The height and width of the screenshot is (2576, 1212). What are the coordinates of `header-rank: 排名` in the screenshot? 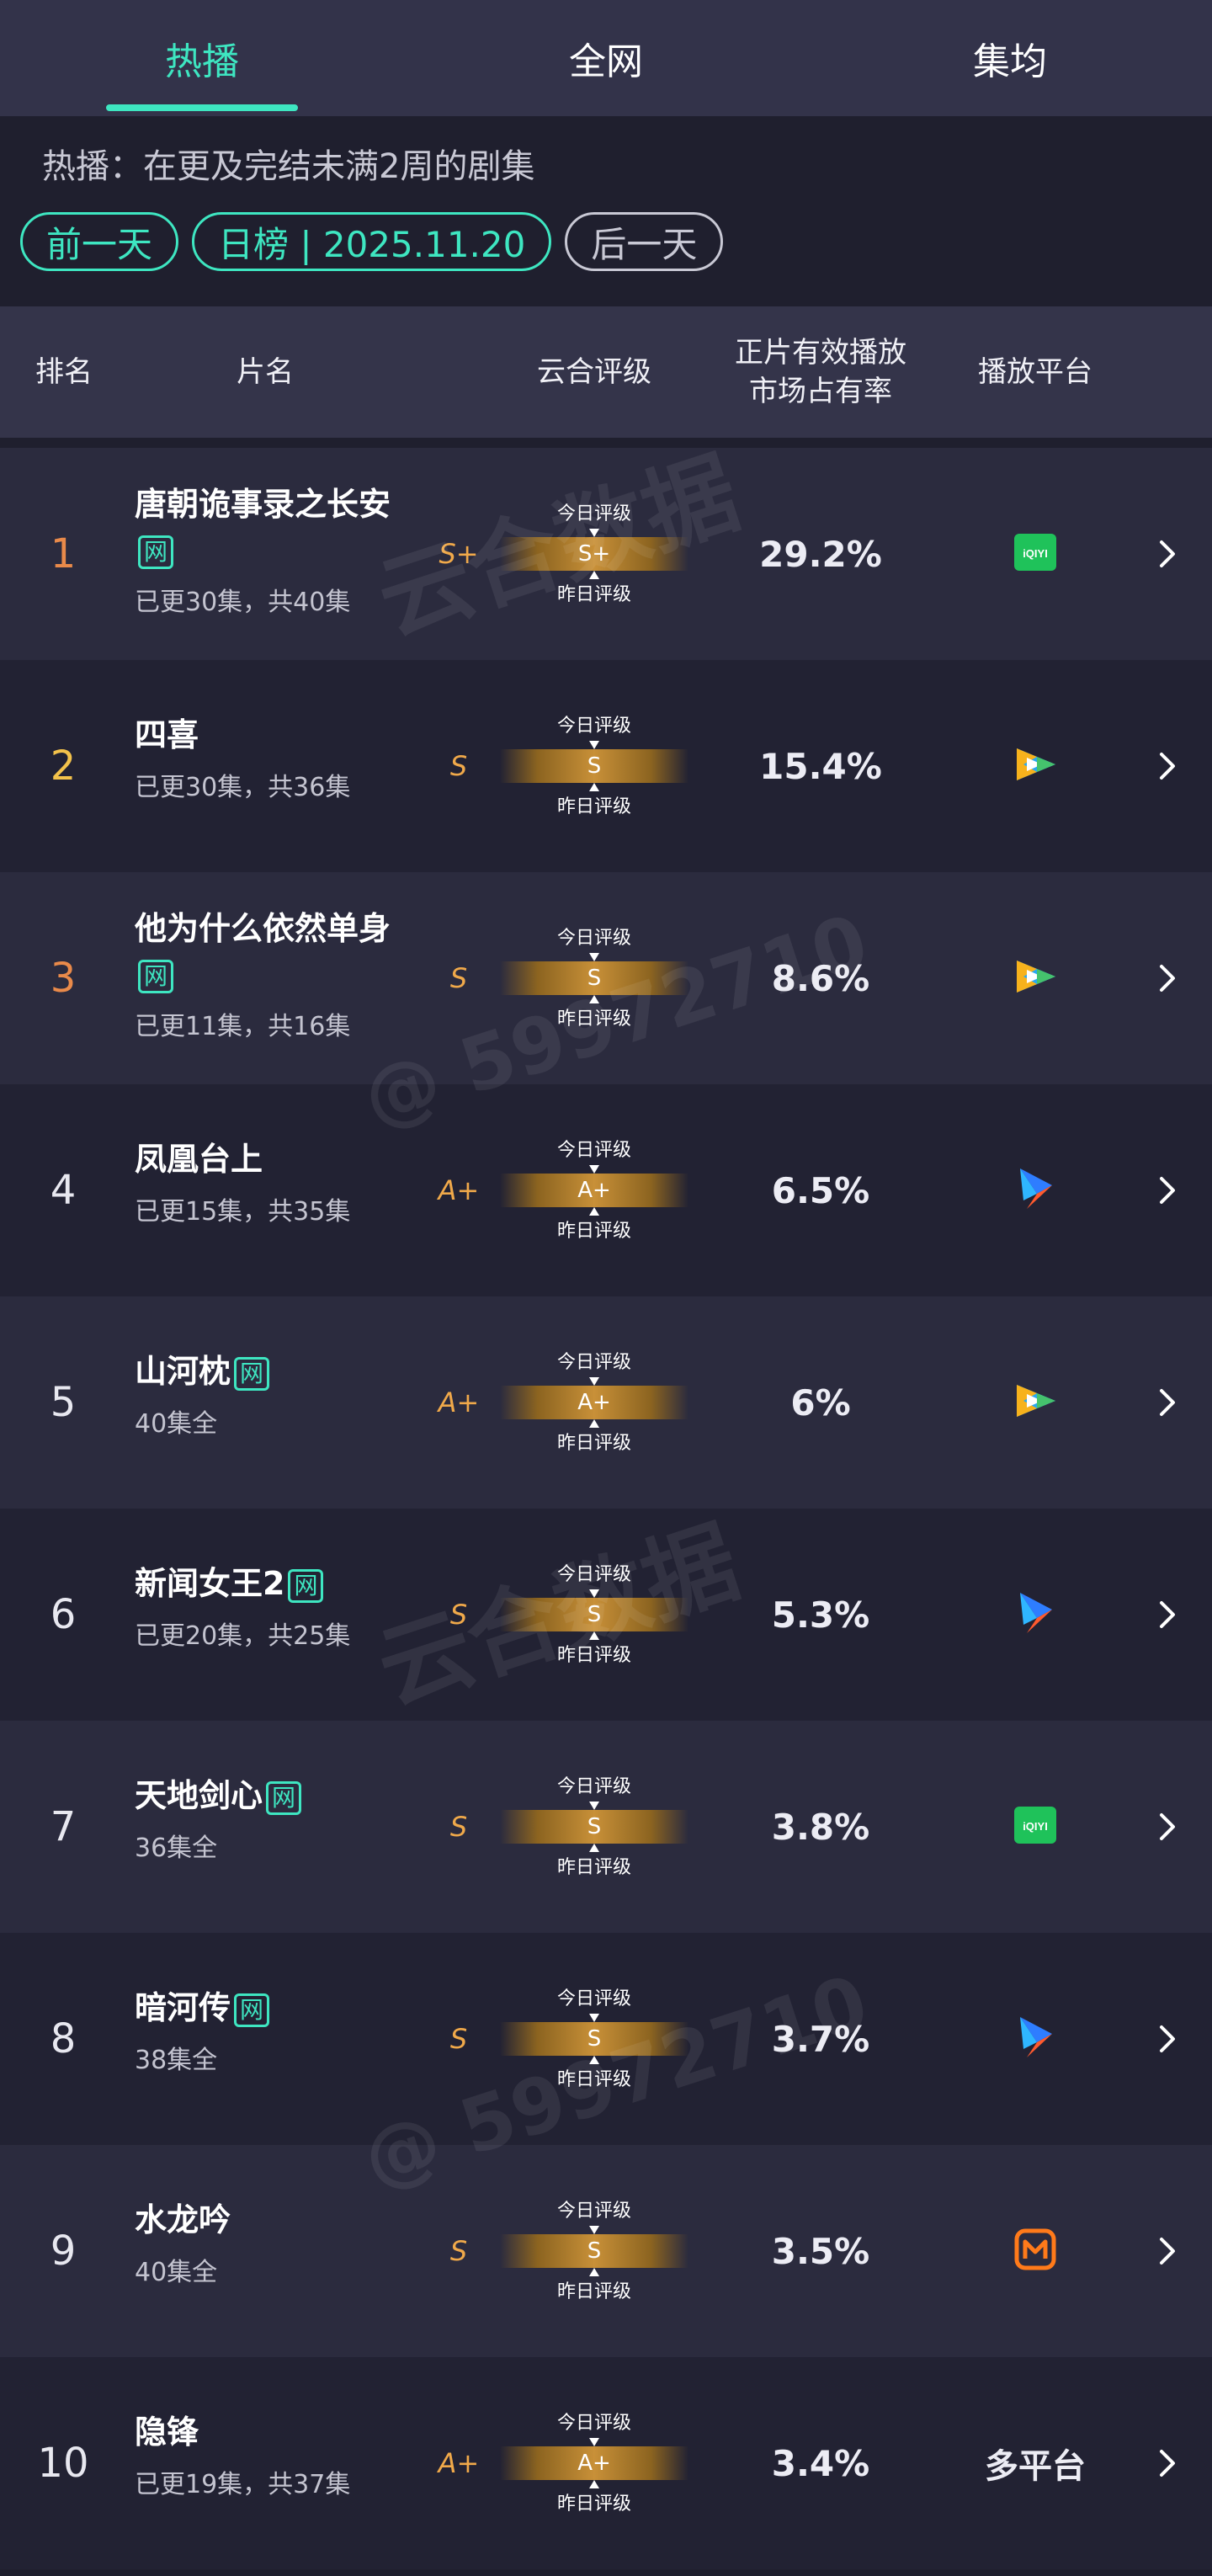 It's located at (64, 372).